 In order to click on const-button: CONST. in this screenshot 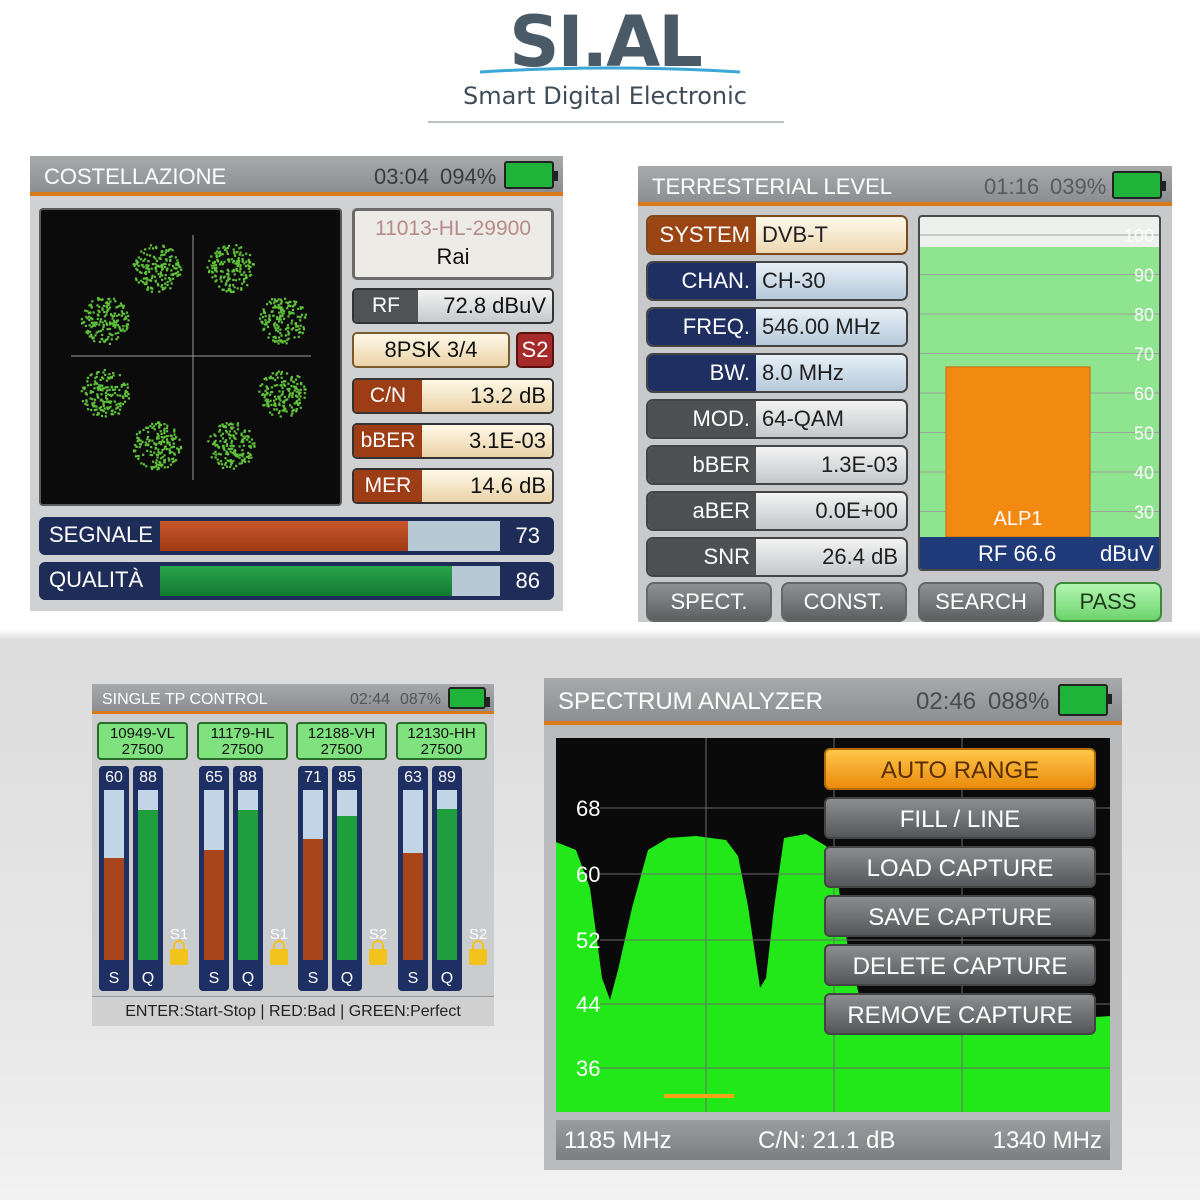, I will do `click(844, 602)`.